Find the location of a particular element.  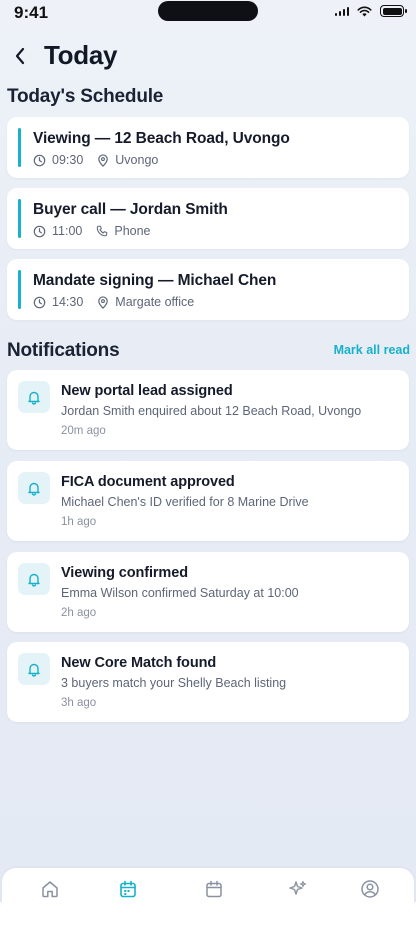

bottom-tab-bar is located at coordinates (208, 888).